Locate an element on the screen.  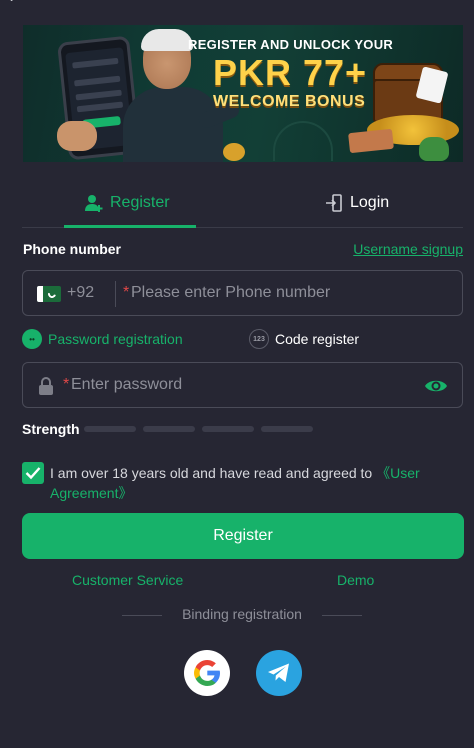
register-button: Register is located at coordinates (243, 536).